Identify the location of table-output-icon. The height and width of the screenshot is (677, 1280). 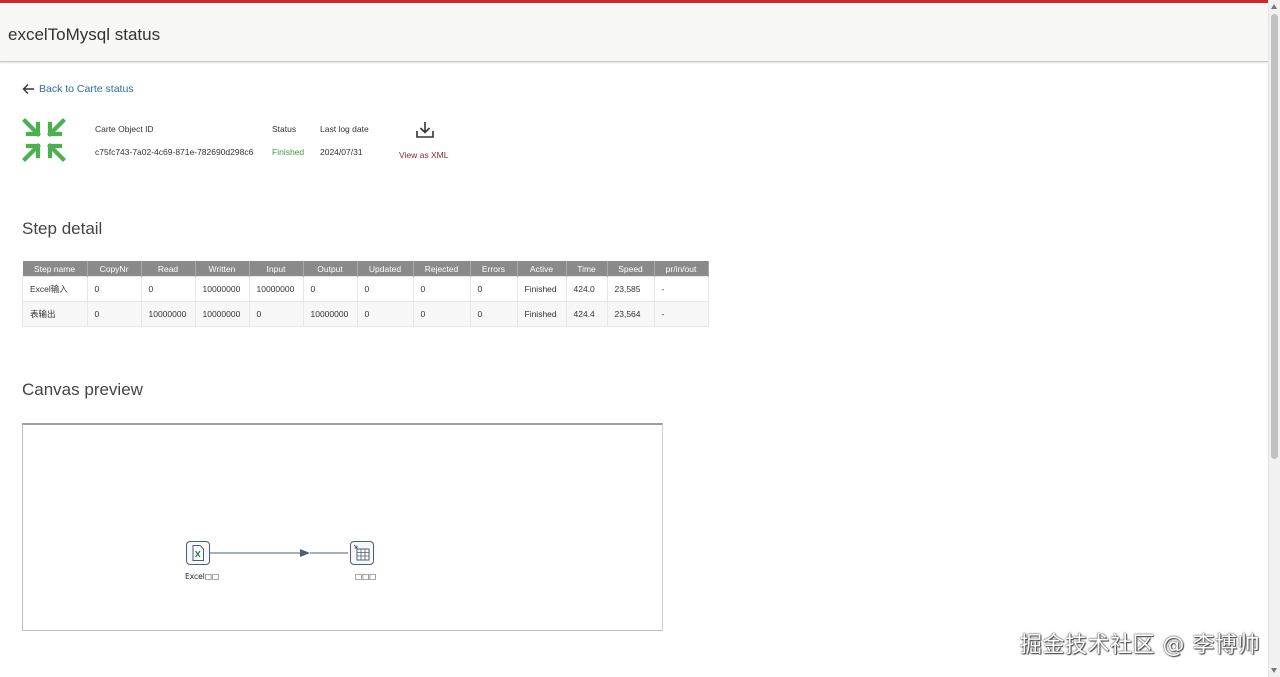
(362, 553).